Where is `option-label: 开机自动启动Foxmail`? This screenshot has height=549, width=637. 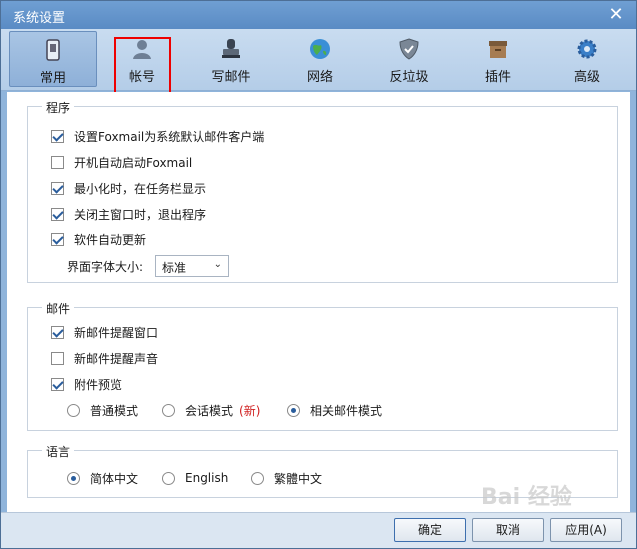 option-label: 开机自动启动Foxmail is located at coordinates (133, 162).